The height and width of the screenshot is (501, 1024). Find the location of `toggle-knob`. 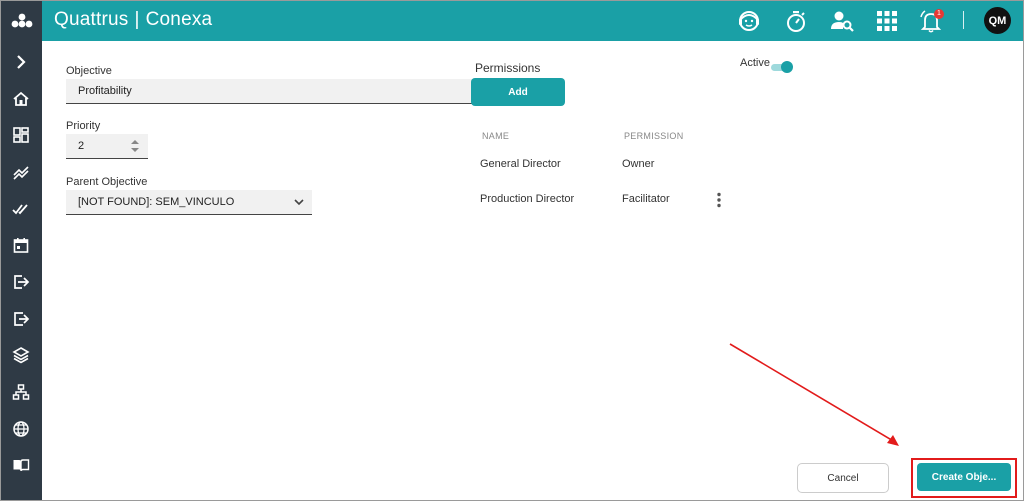

toggle-knob is located at coordinates (787, 67).